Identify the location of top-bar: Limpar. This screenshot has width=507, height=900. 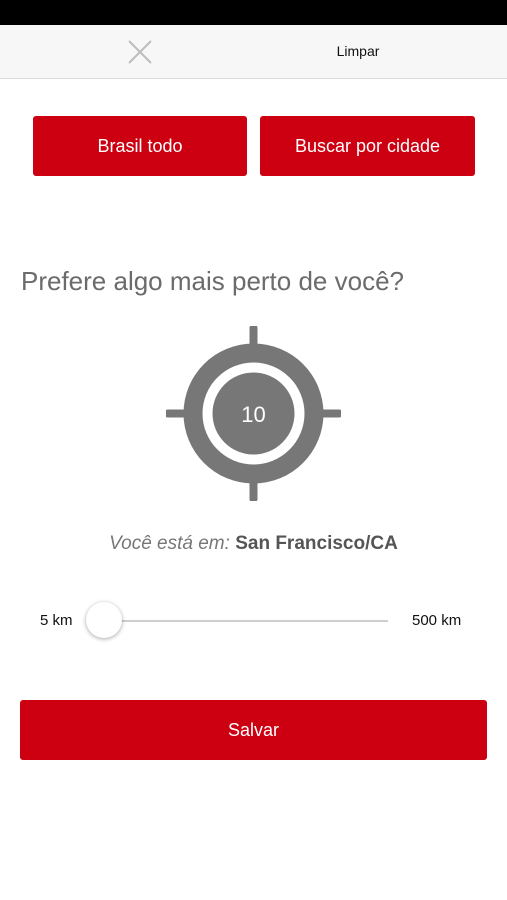
(253, 52).